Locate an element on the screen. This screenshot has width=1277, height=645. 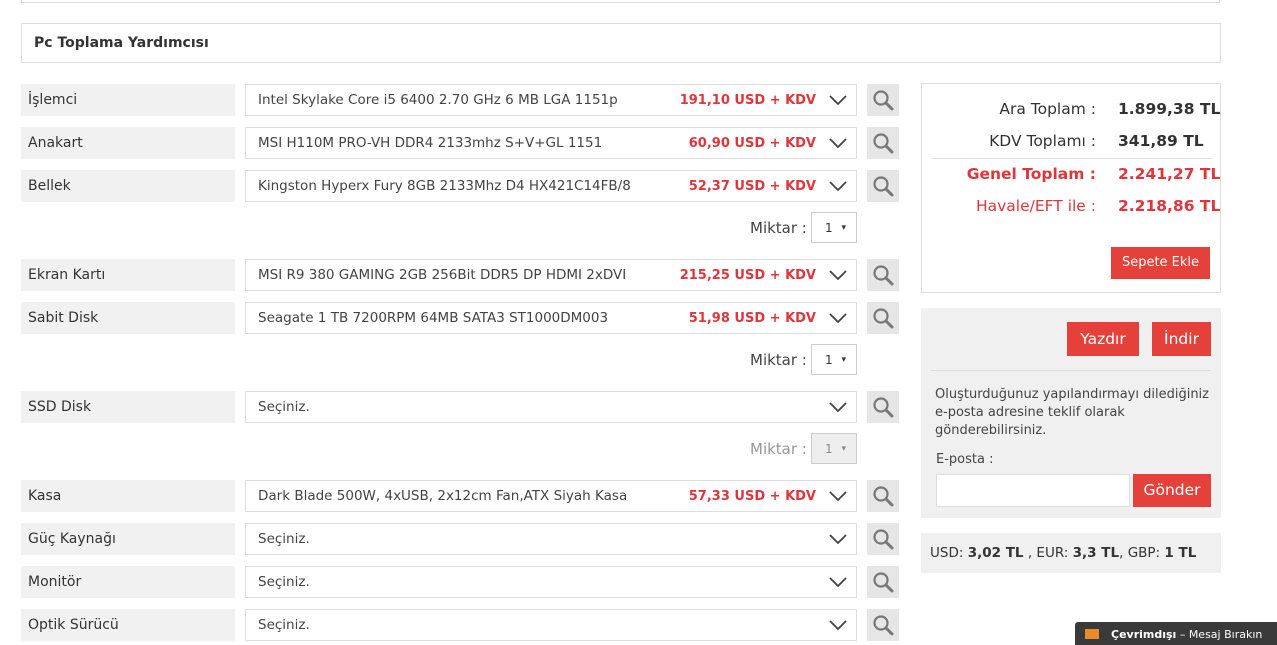
page-title: Pc Toplama Yardımcısı is located at coordinates (121, 43).